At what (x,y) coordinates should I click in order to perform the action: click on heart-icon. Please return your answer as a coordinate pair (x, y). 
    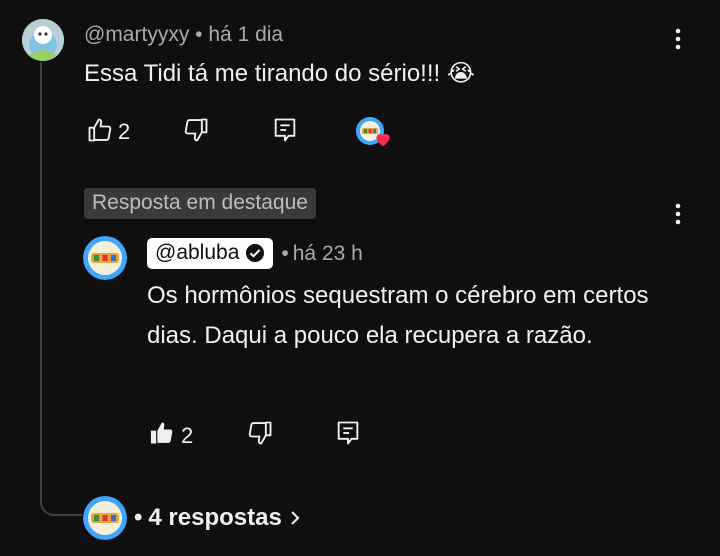
    Looking at the image, I should click on (383, 139).